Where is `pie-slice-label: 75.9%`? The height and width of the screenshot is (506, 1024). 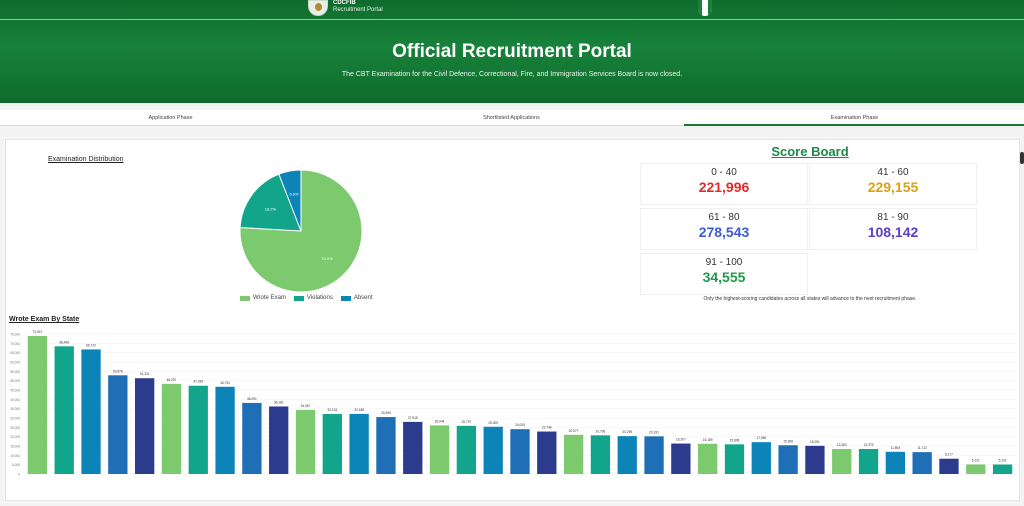 pie-slice-label: 75.9% is located at coordinates (327, 258).